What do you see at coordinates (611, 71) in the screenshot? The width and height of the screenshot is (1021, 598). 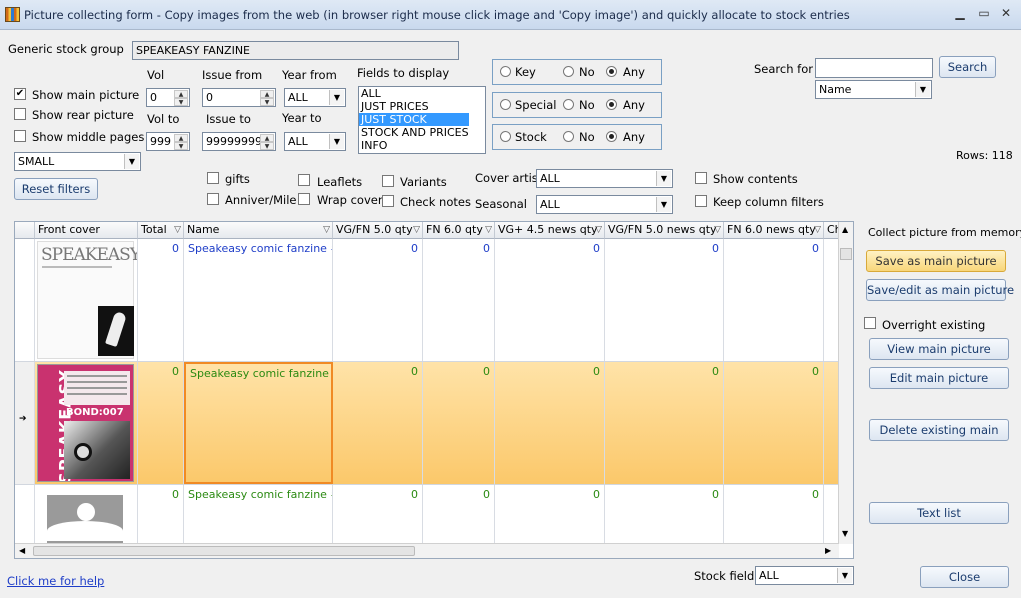 I see `key-any-radio` at bounding box center [611, 71].